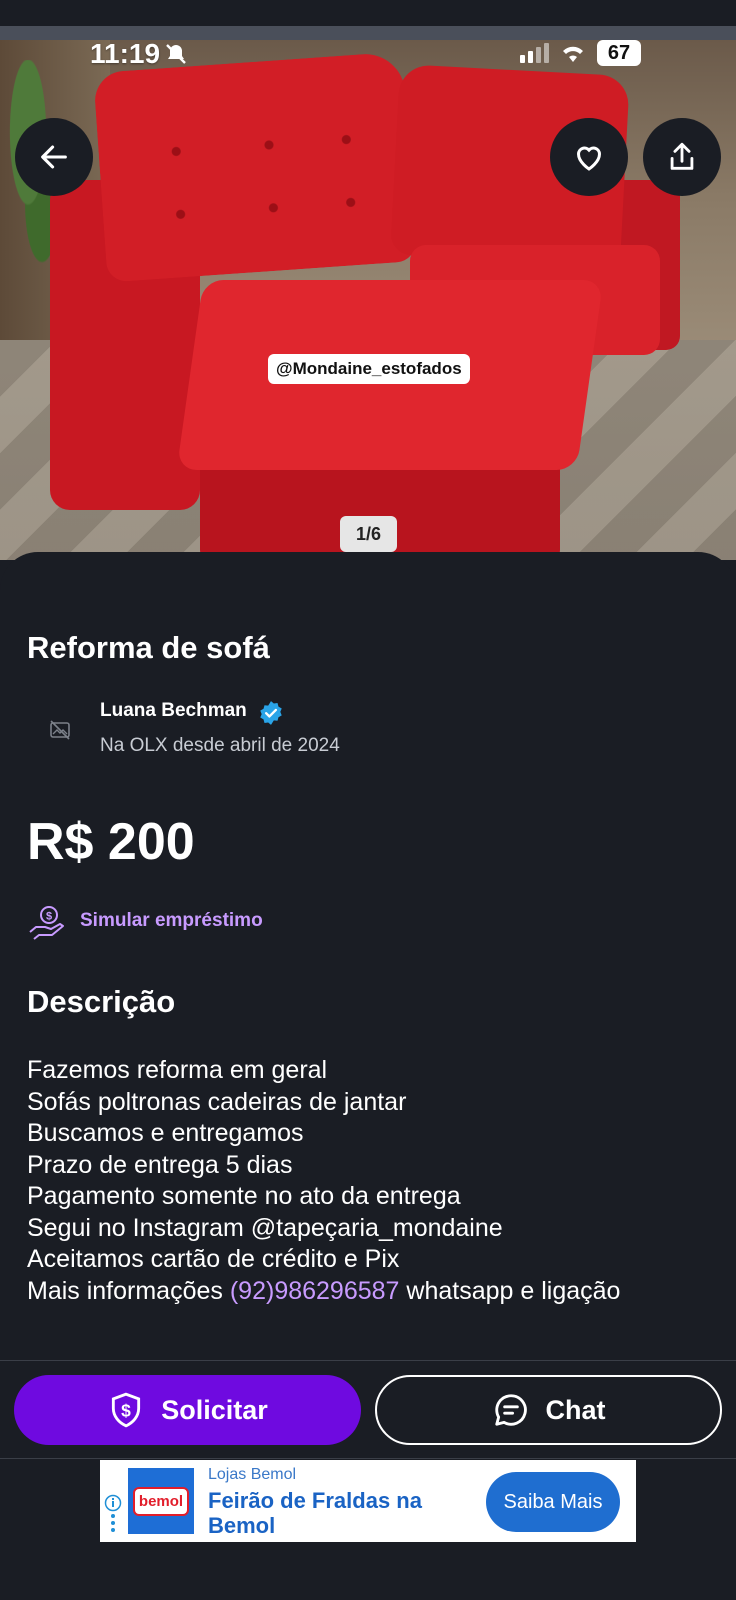  I want to click on chat-button: Chat, so click(548, 1410).